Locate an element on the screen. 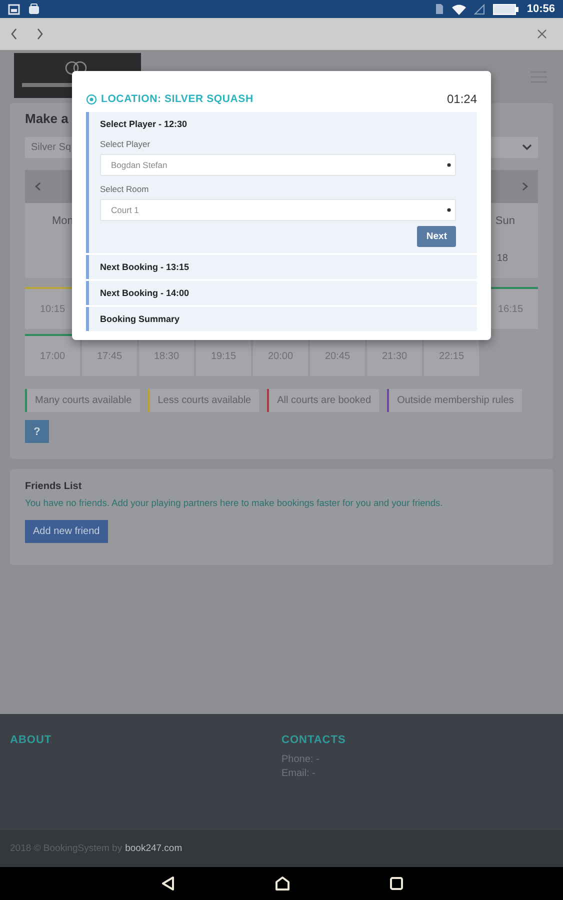  accordion-section: Select Player - 12:30 Select Player Bogdan Stefan Select Room Court 1 Next is located at coordinates (281, 182).